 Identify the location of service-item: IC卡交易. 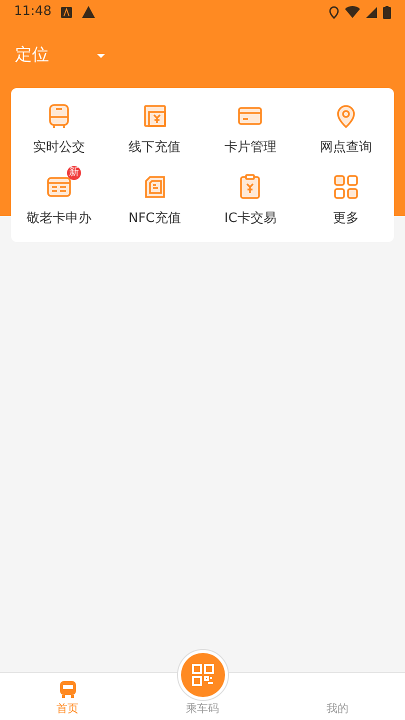
(250, 200).